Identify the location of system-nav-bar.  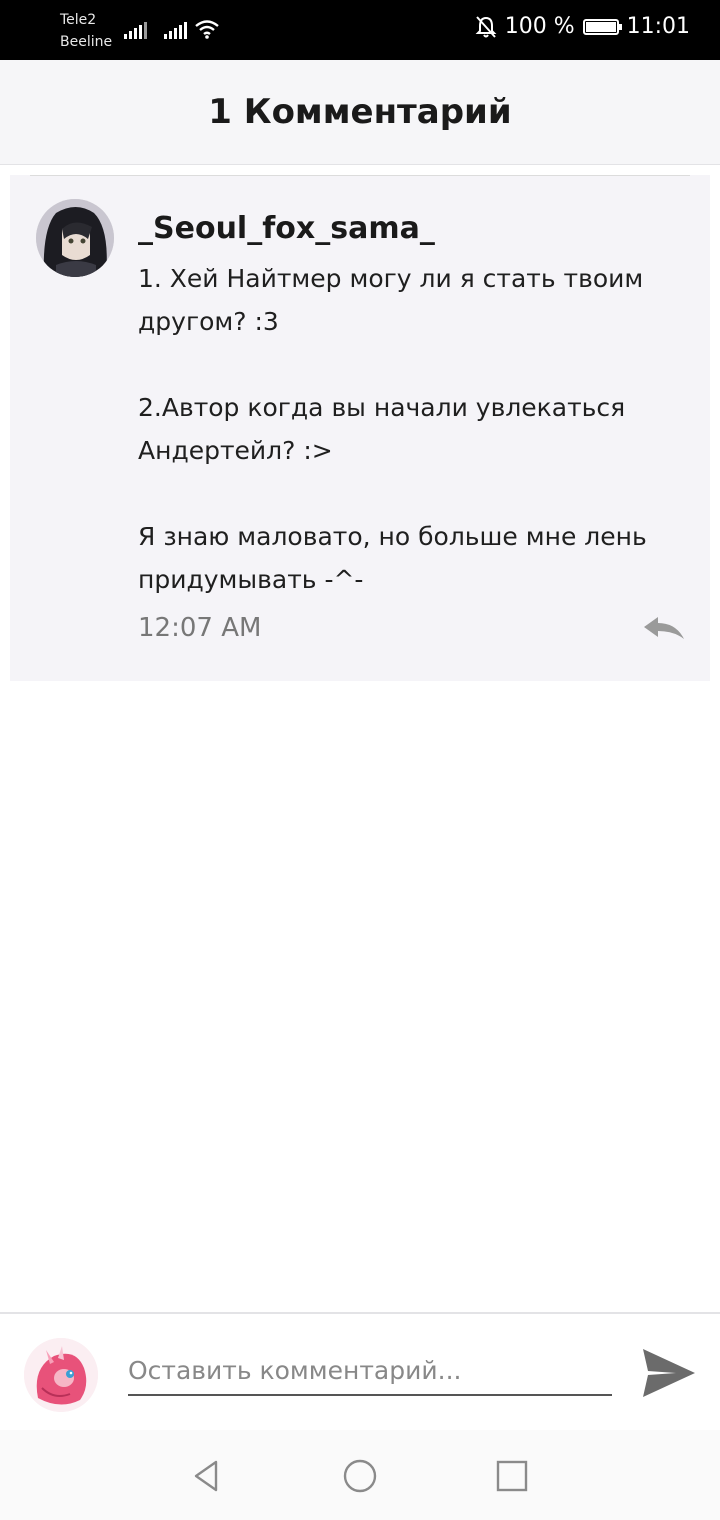
(360, 1475).